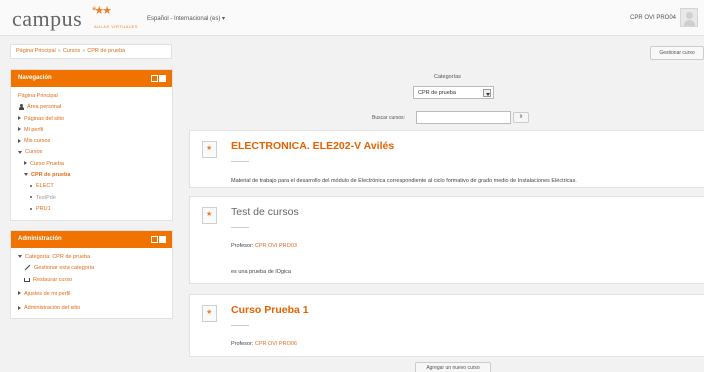 The image size is (704, 372). Describe the element at coordinates (437, 93) in the screenshot. I see `category-select-value: CPR de prueba` at that location.